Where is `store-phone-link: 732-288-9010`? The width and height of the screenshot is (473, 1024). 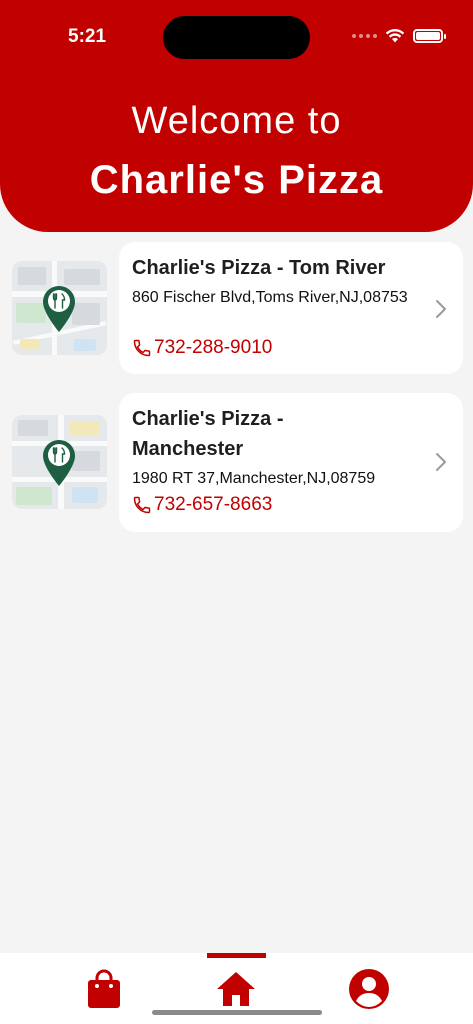
store-phone-link: 732-288-9010 is located at coordinates (202, 348).